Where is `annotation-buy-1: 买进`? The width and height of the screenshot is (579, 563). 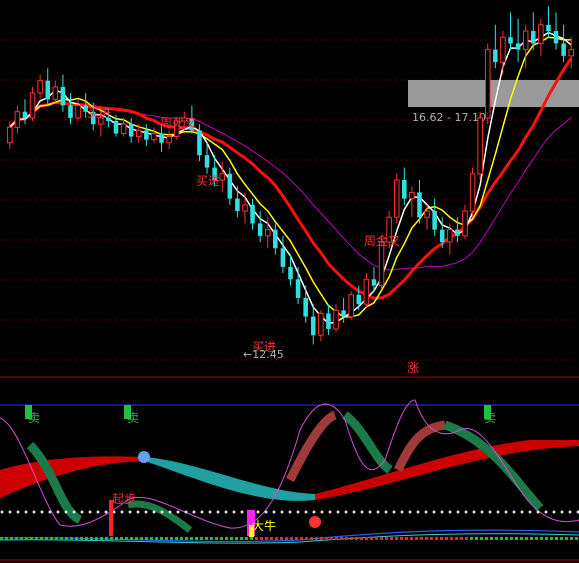 annotation-buy-1: 买进 is located at coordinates (99, 113).